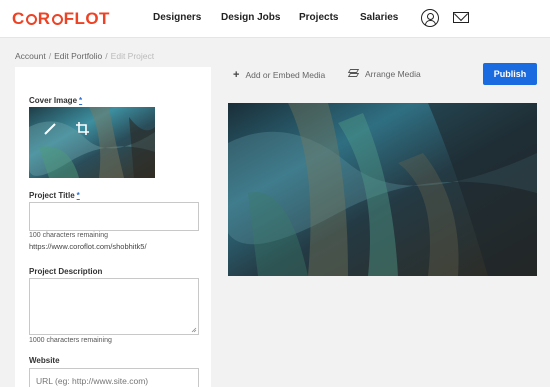 The width and height of the screenshot is (550, 387). I want to click on cover-image-label: Cover Image *, so click(56, 100).